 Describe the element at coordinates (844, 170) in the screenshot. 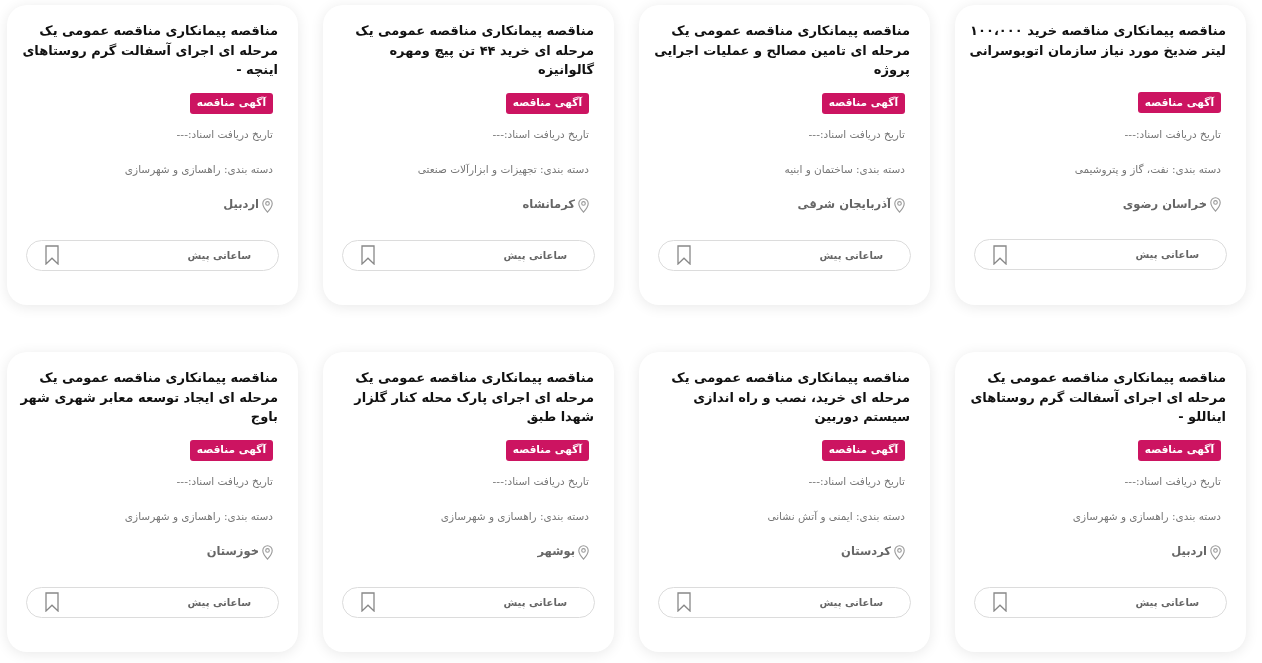

I see `category-text: دسته بندی: ساختمان و ابنیه` at that location.